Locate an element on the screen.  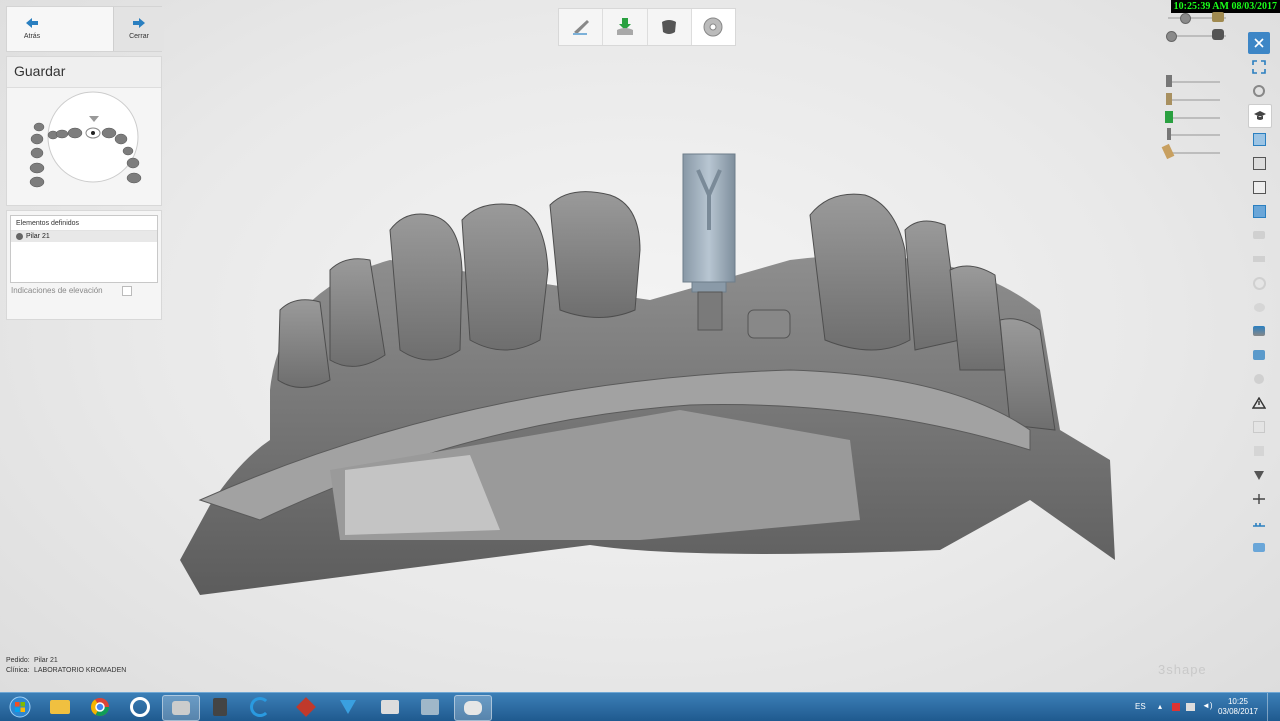
arrow-right-icon is located at coordinates (139, 23).